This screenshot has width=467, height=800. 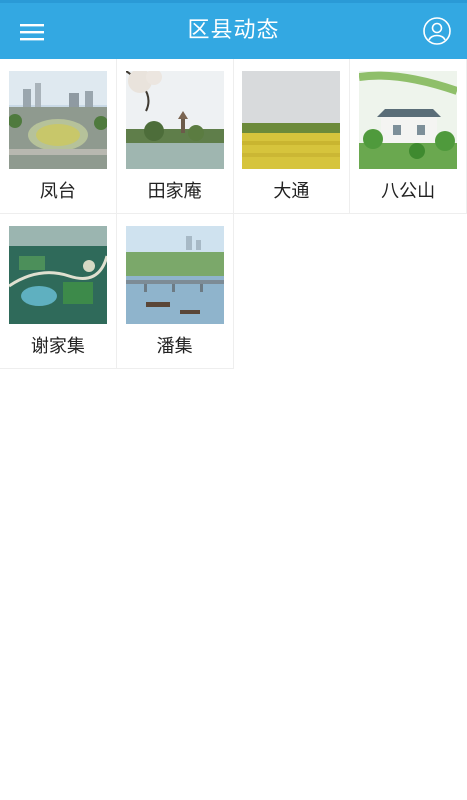 I want to click on user-icon, so click(x=437, y=31).